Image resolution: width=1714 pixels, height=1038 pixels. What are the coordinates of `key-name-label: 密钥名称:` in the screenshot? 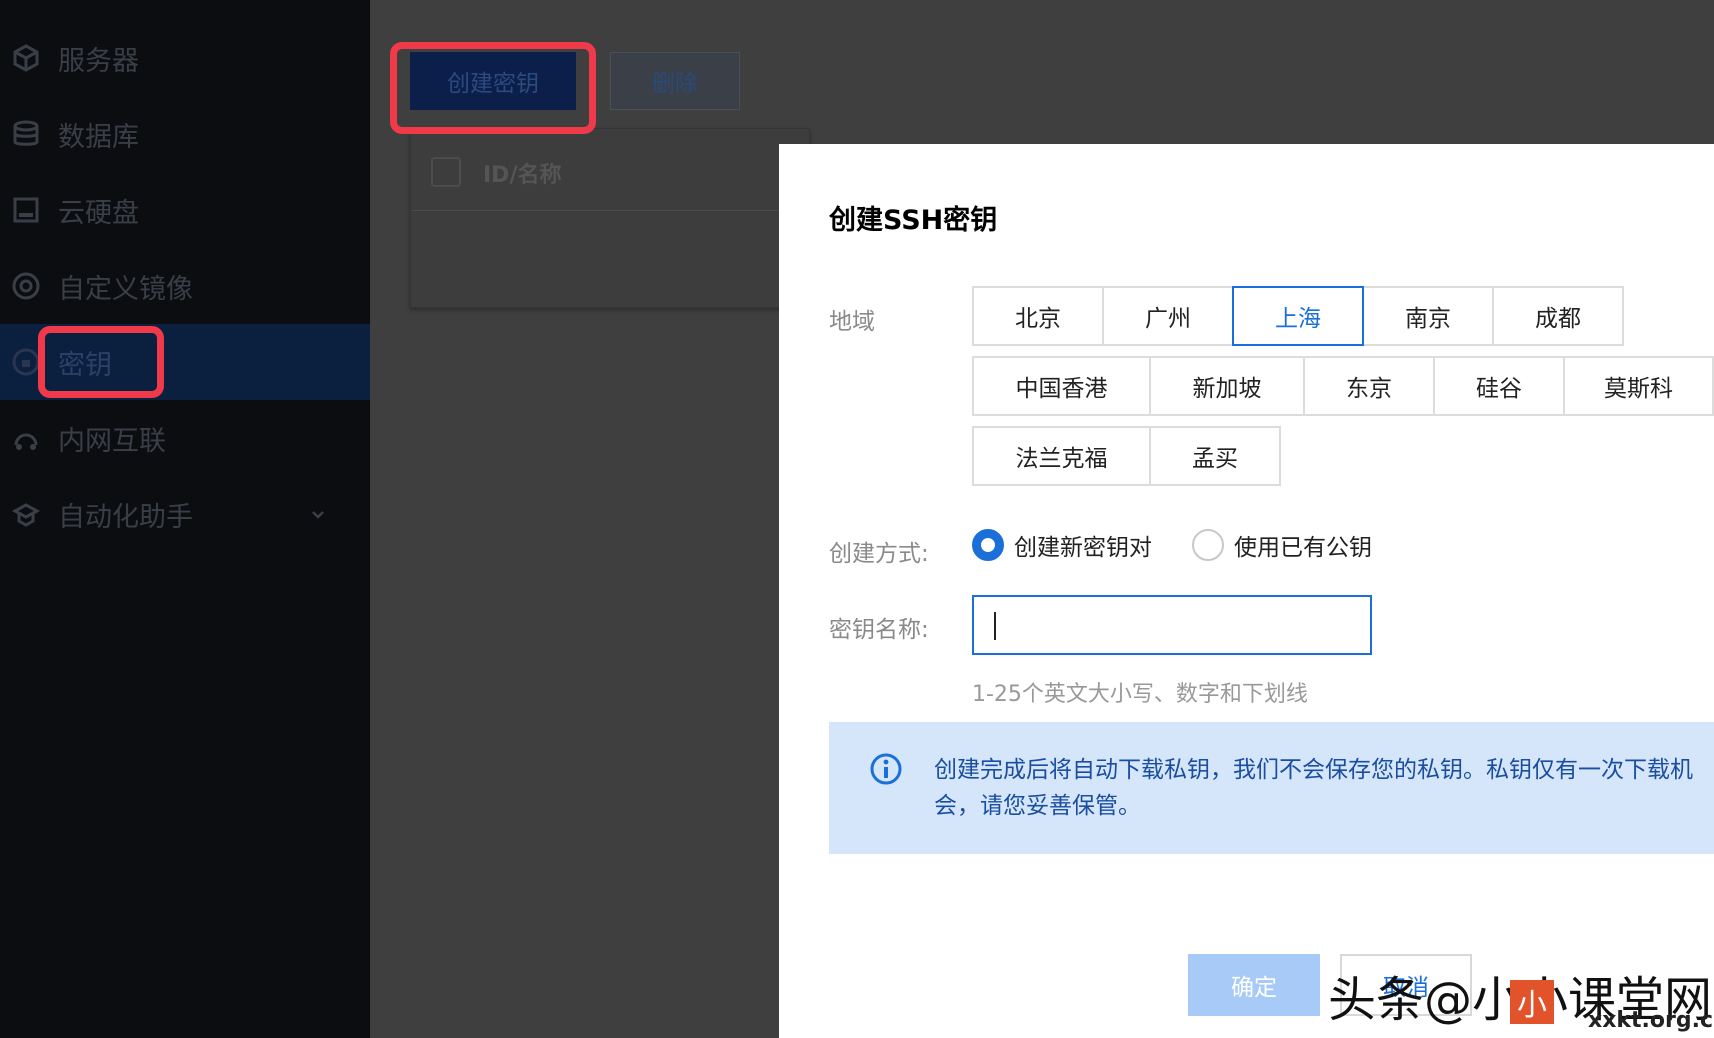 It's located at (879, 630).